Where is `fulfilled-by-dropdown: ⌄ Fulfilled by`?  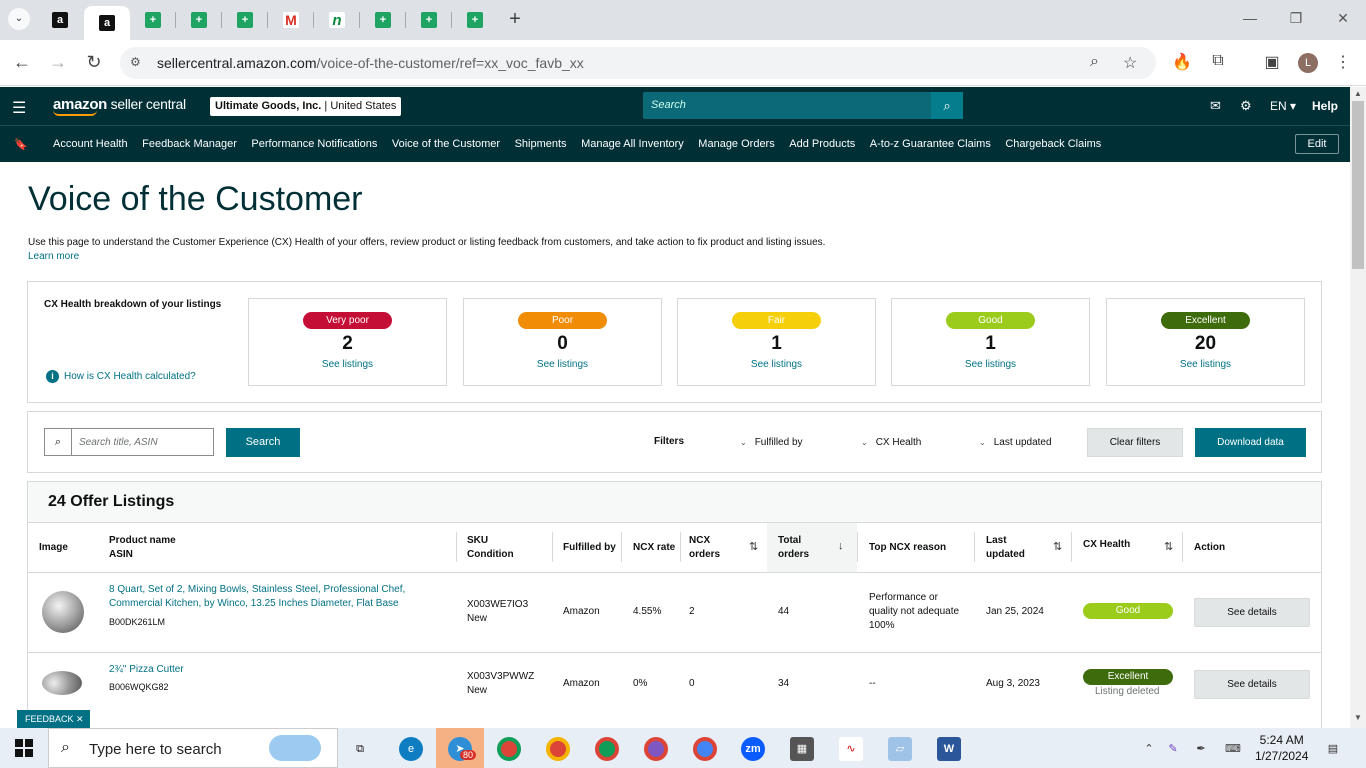
fulfilled-by-dropdown: ⌄ Fulfilled by is located at coordinates (771, 442).